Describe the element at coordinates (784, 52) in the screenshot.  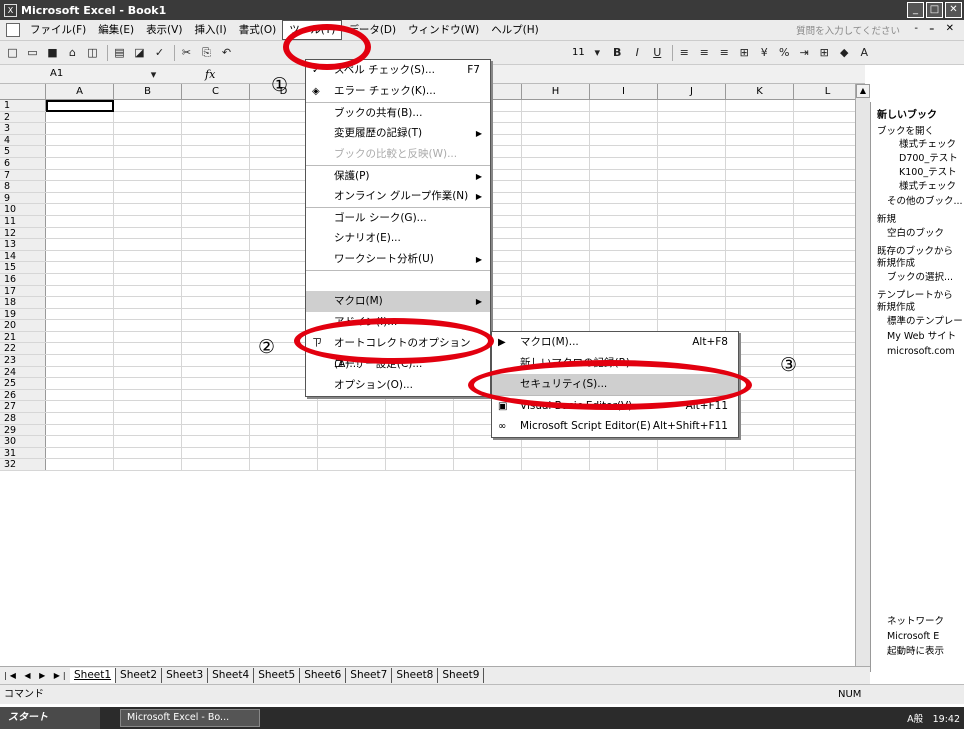
I see `percent-icon: %` at that location.